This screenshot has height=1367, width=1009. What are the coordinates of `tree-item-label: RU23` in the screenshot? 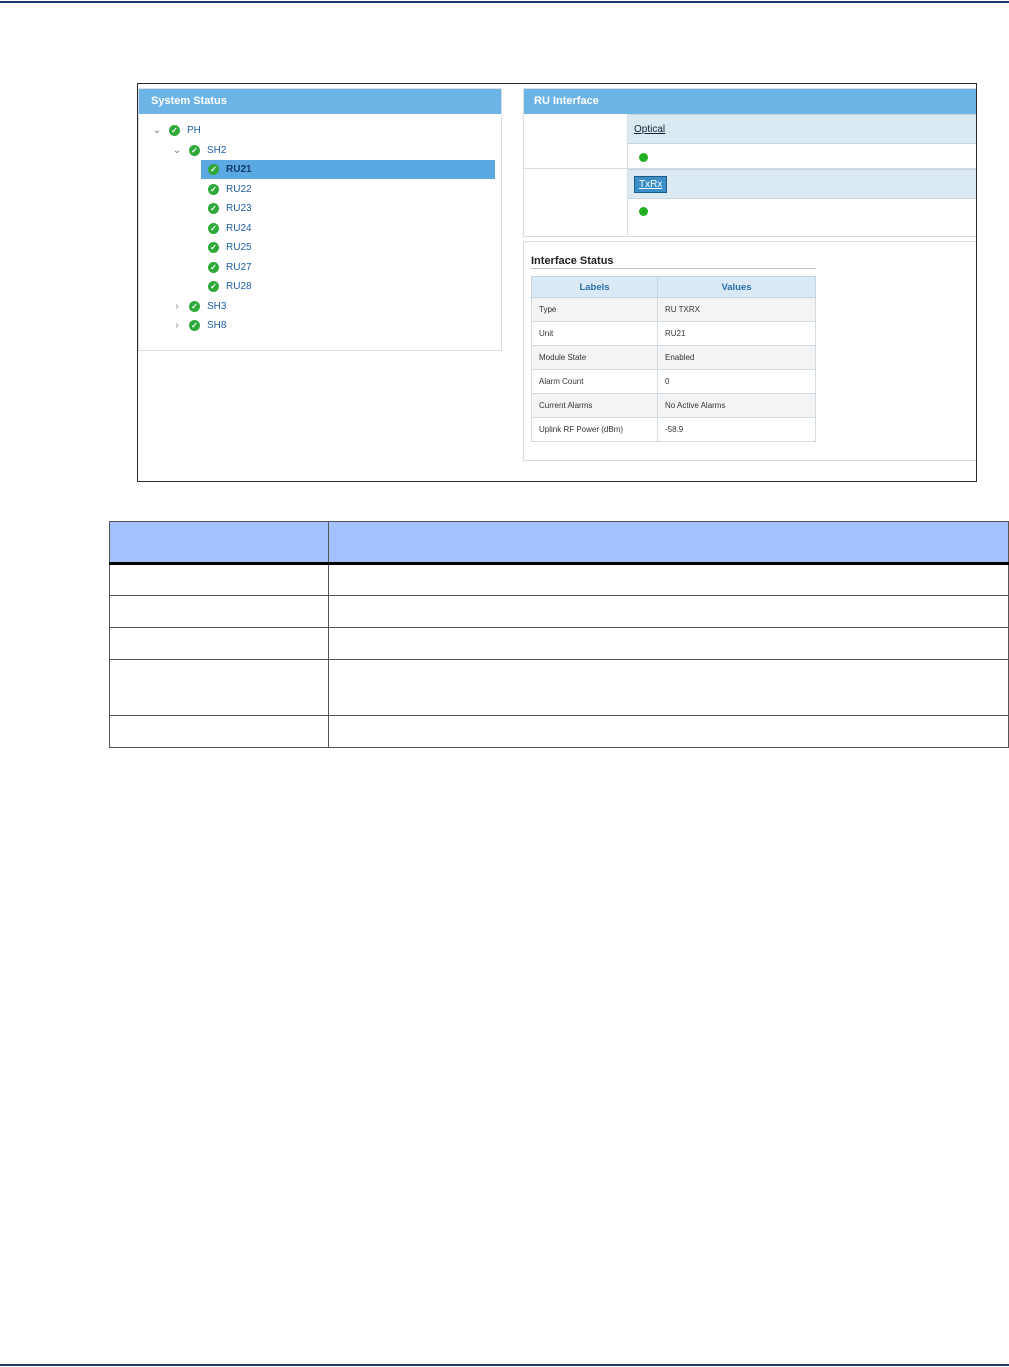 It's located at (239, 208).